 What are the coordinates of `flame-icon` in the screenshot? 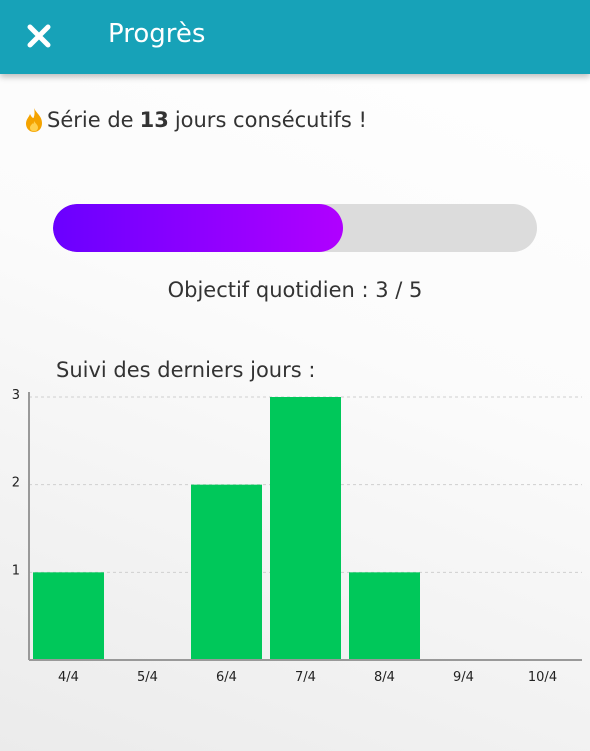 It's located at (34, 120).